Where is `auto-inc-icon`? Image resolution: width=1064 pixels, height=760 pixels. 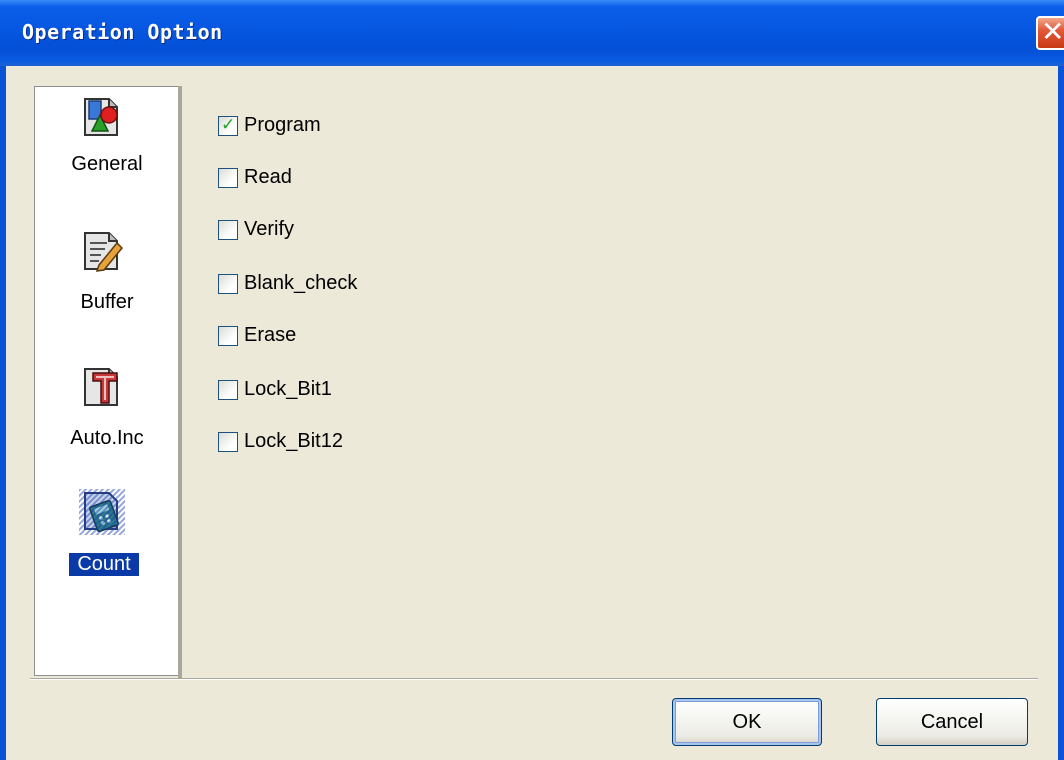 auto-inc-icon is located at coordinates (101, 387).